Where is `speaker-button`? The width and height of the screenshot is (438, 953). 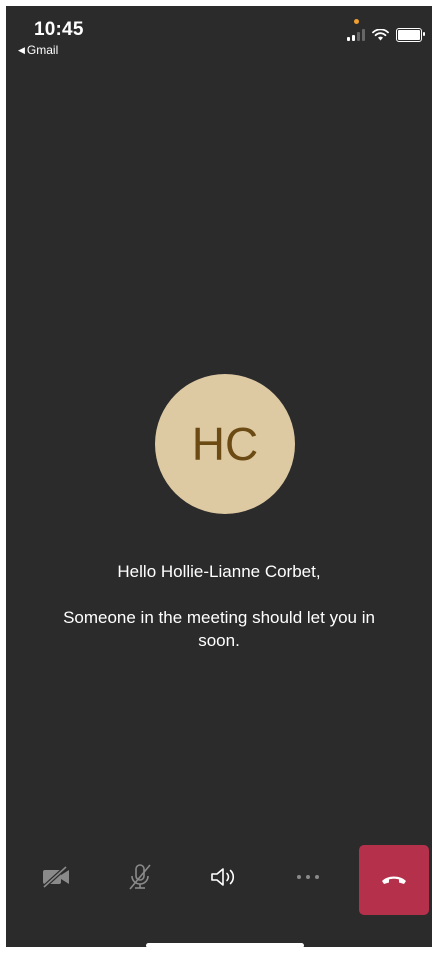
speaker-button is located at coordinates (224, 877).